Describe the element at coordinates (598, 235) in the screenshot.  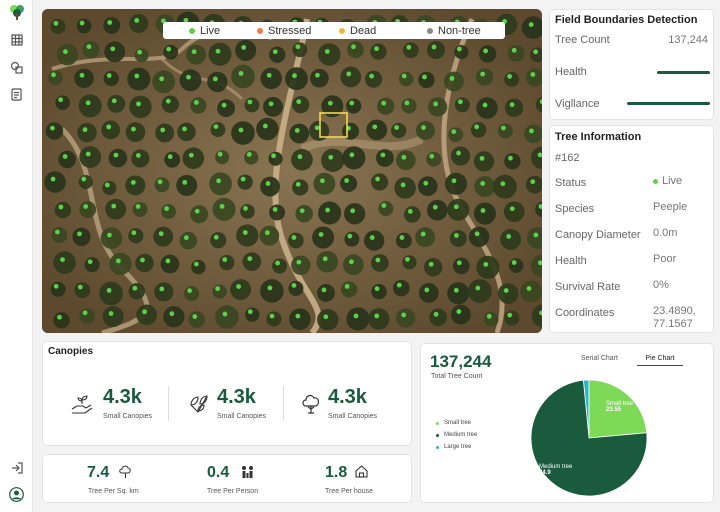
I see `canopy-diameter-label: Canopy Diameter` at that location.